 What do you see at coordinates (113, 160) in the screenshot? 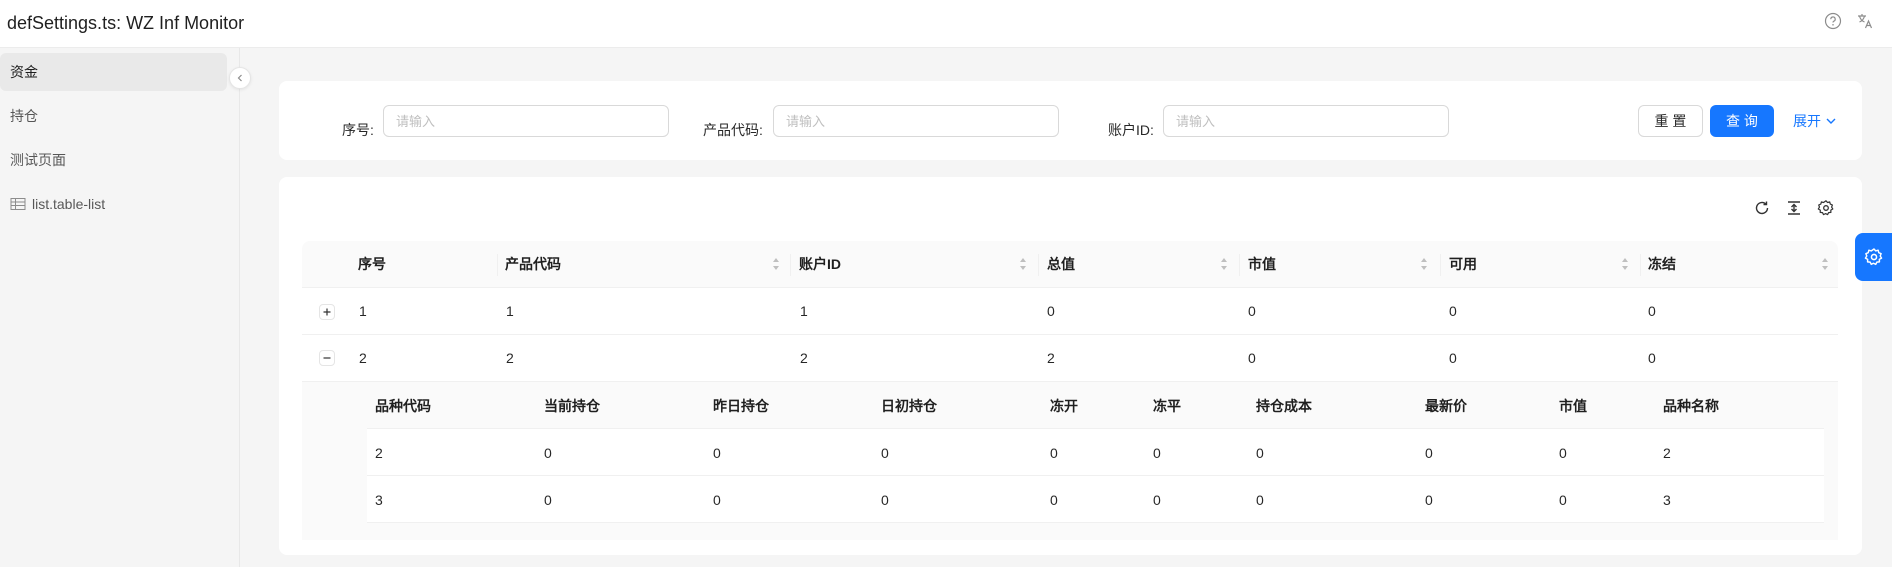
I see `sidebar-item-test-page: 测试页面` at bounding box center [113, 160].